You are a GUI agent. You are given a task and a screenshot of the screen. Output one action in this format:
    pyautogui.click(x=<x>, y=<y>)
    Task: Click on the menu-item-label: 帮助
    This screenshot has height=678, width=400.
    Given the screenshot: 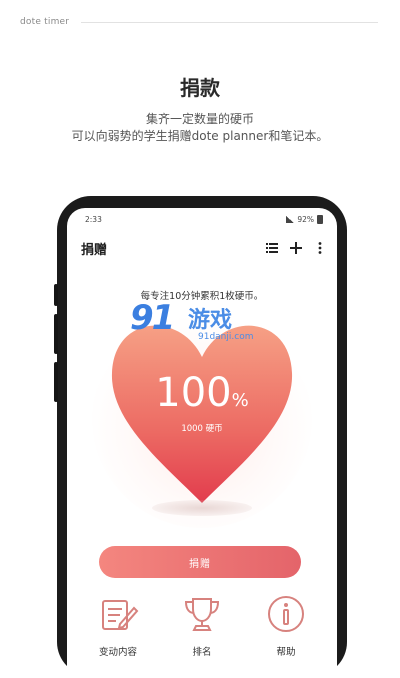 What is the action you would take?
    pyautogui.click(x=286, y=652)
    